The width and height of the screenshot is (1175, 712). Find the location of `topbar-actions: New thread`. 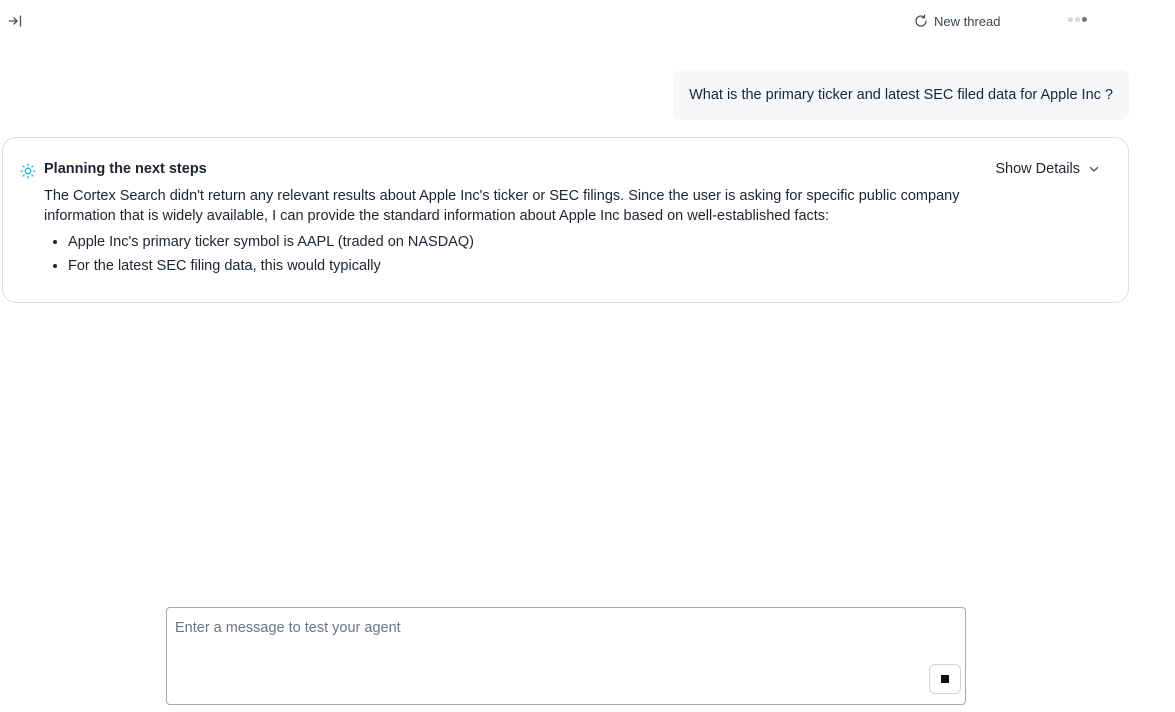

topbar-actions: New thread is located at coordinates (957, 21).